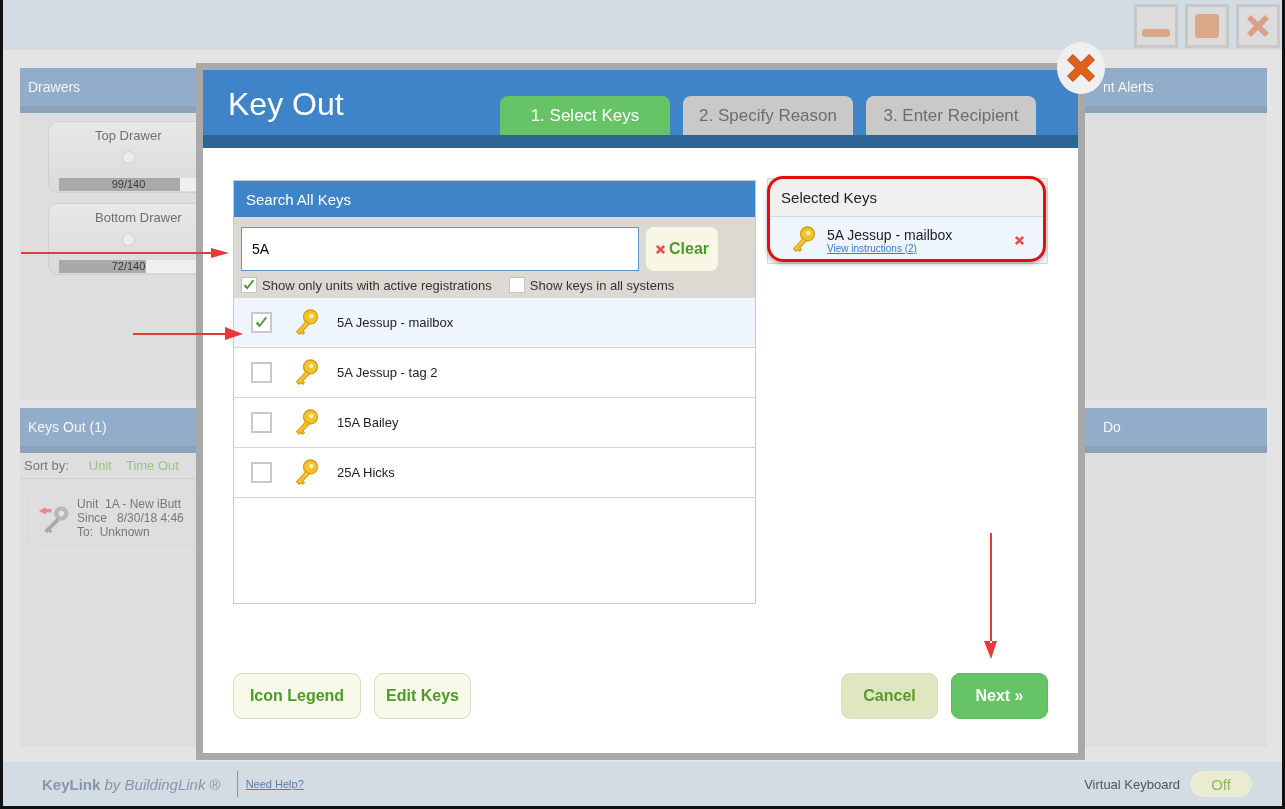 Image resolution: width=1285 pixels, height=809 pixels. I want to click on key-list-item: 5A Jessup - mailbox, so click(495, 323).